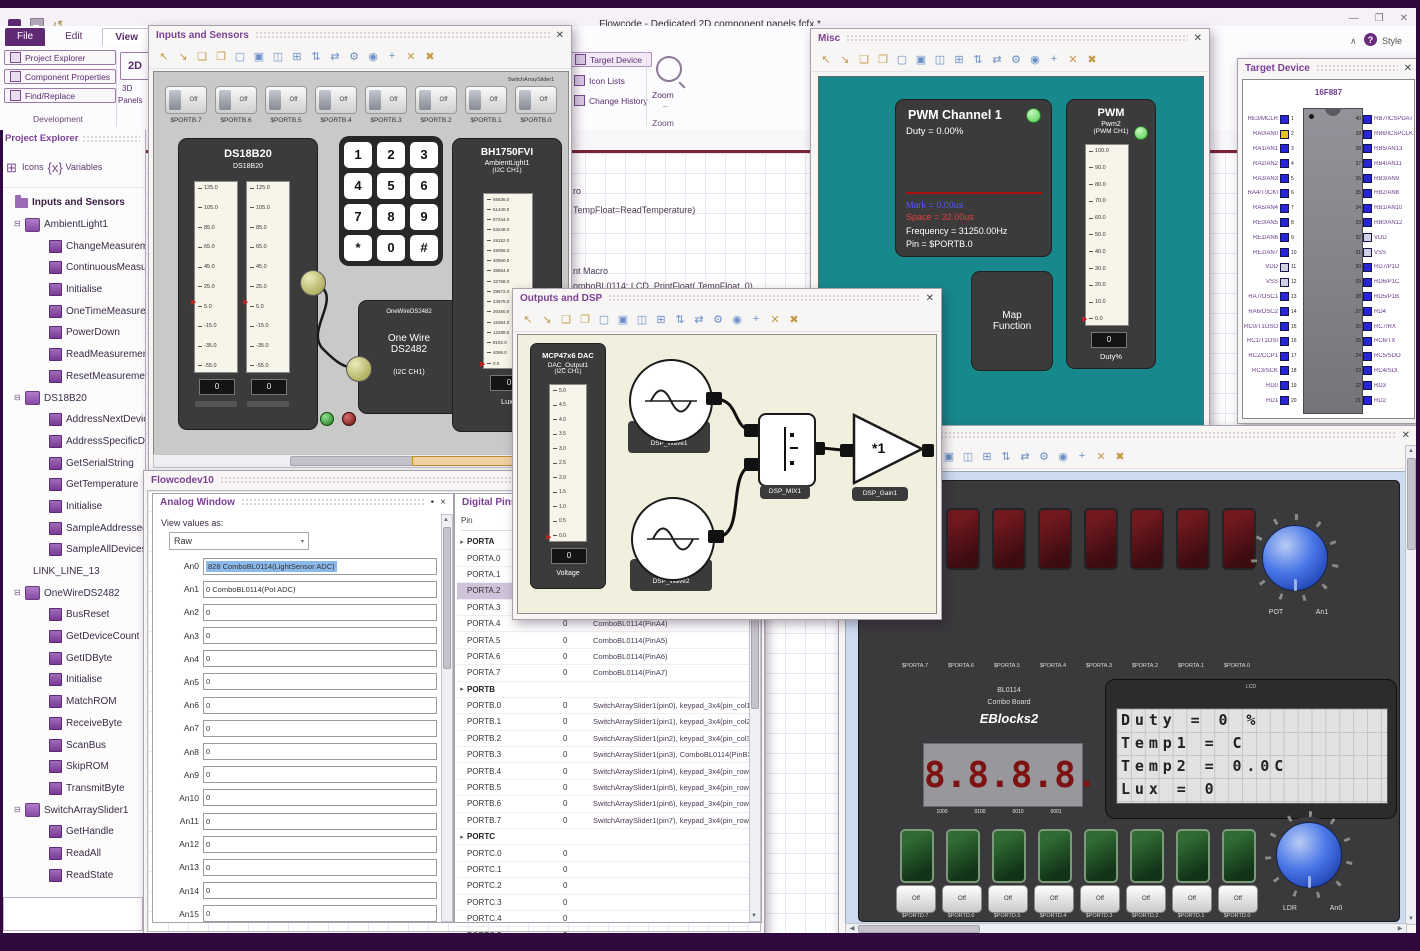 The height and width of the screenshot is (951, 1420). What do you see at coordinates (787, 450) in the screenshot?
I see `dsp-mix-component` at bounding box center [787, 450].